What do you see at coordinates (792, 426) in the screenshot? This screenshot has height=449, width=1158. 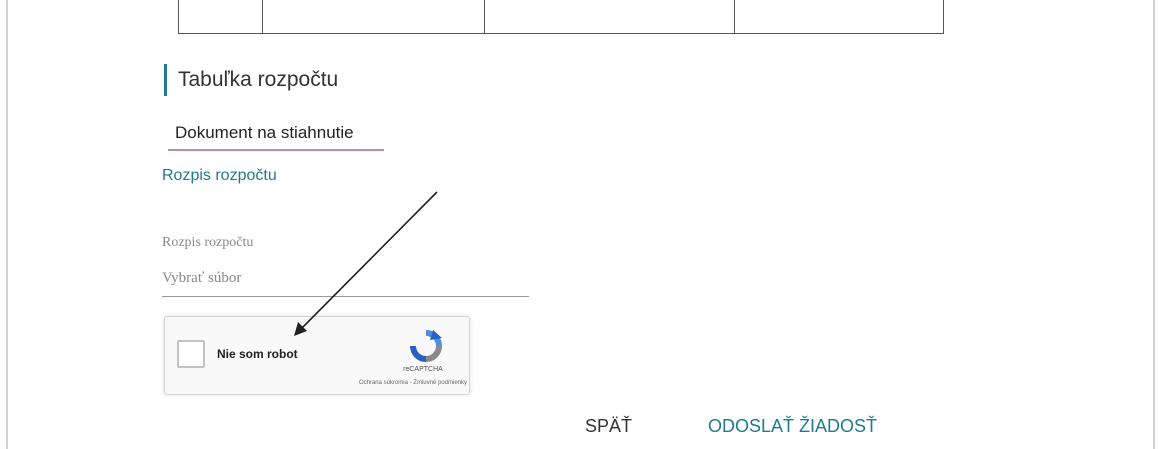 I see `submit-request-button: ODOSLAŤ ŽIADOSŤ` at bounding box center [792, 426].